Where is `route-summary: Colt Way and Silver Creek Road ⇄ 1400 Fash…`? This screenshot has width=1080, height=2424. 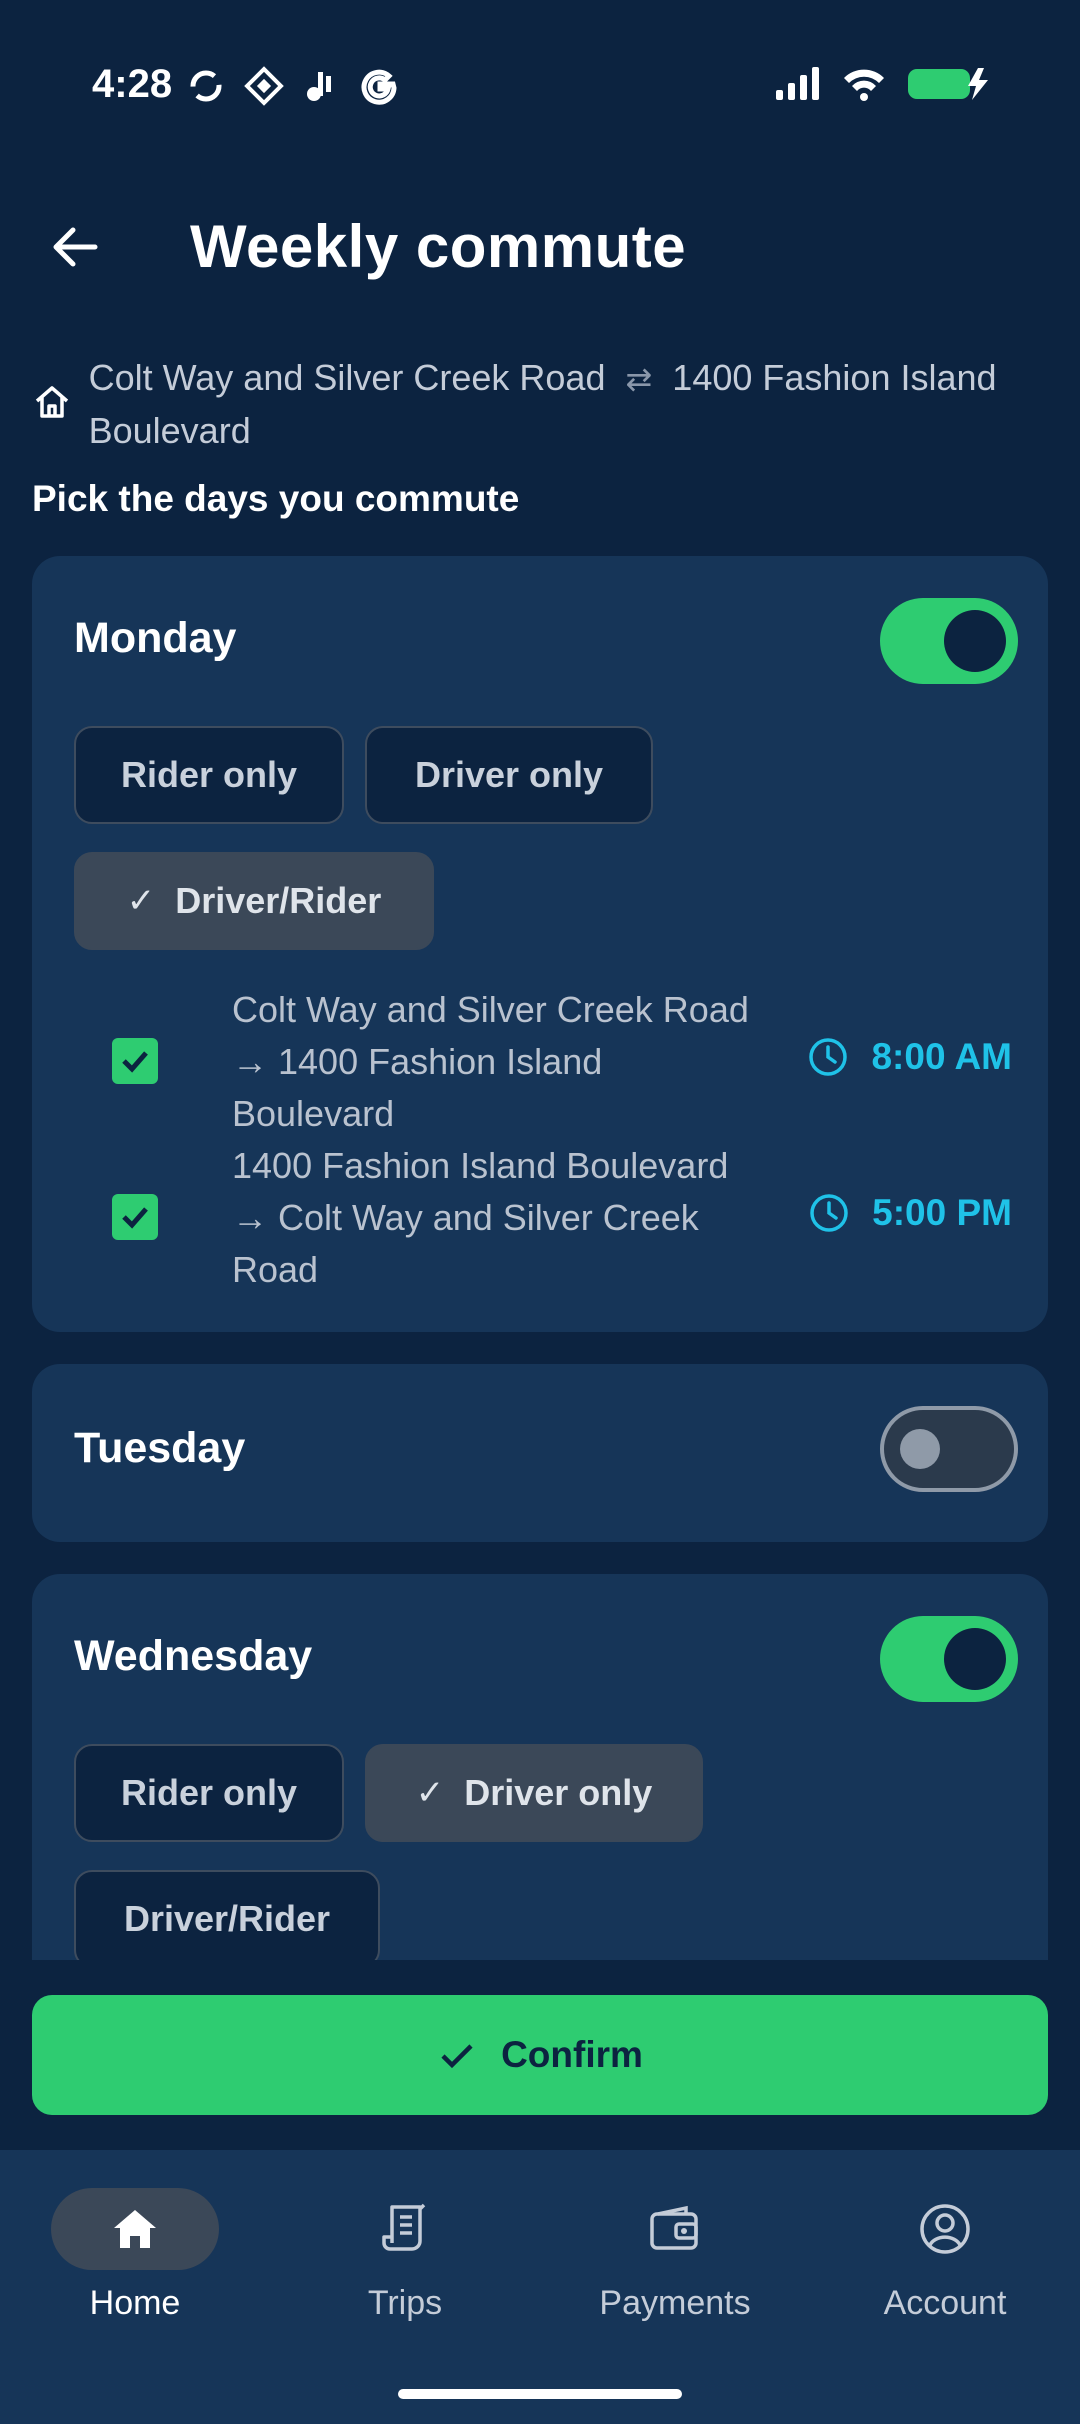 route-summary: Colt Way and Silver Creek Road ⇄ 1400 Fash… is located at coordinates (537, 404).